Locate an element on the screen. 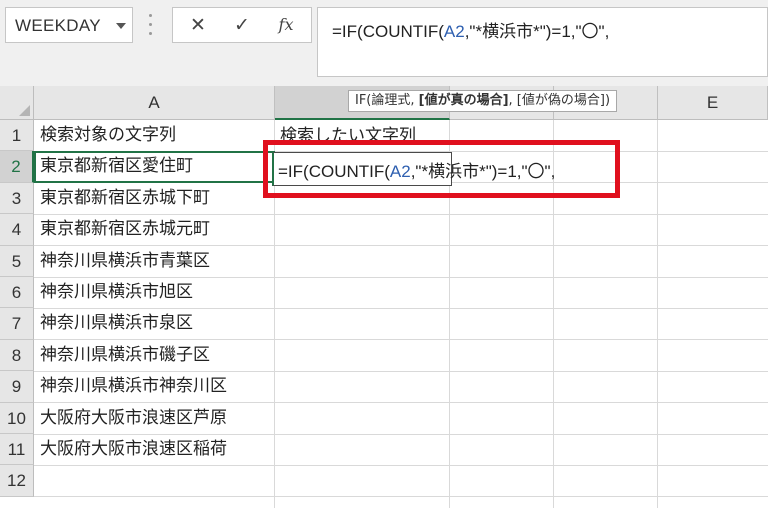 This screenshot has width=768, height=508. cell-b2-formula: =IF(COUNTIF(A2,"*横浜市*")=1,"〇", is located at coordinates (417, 171).